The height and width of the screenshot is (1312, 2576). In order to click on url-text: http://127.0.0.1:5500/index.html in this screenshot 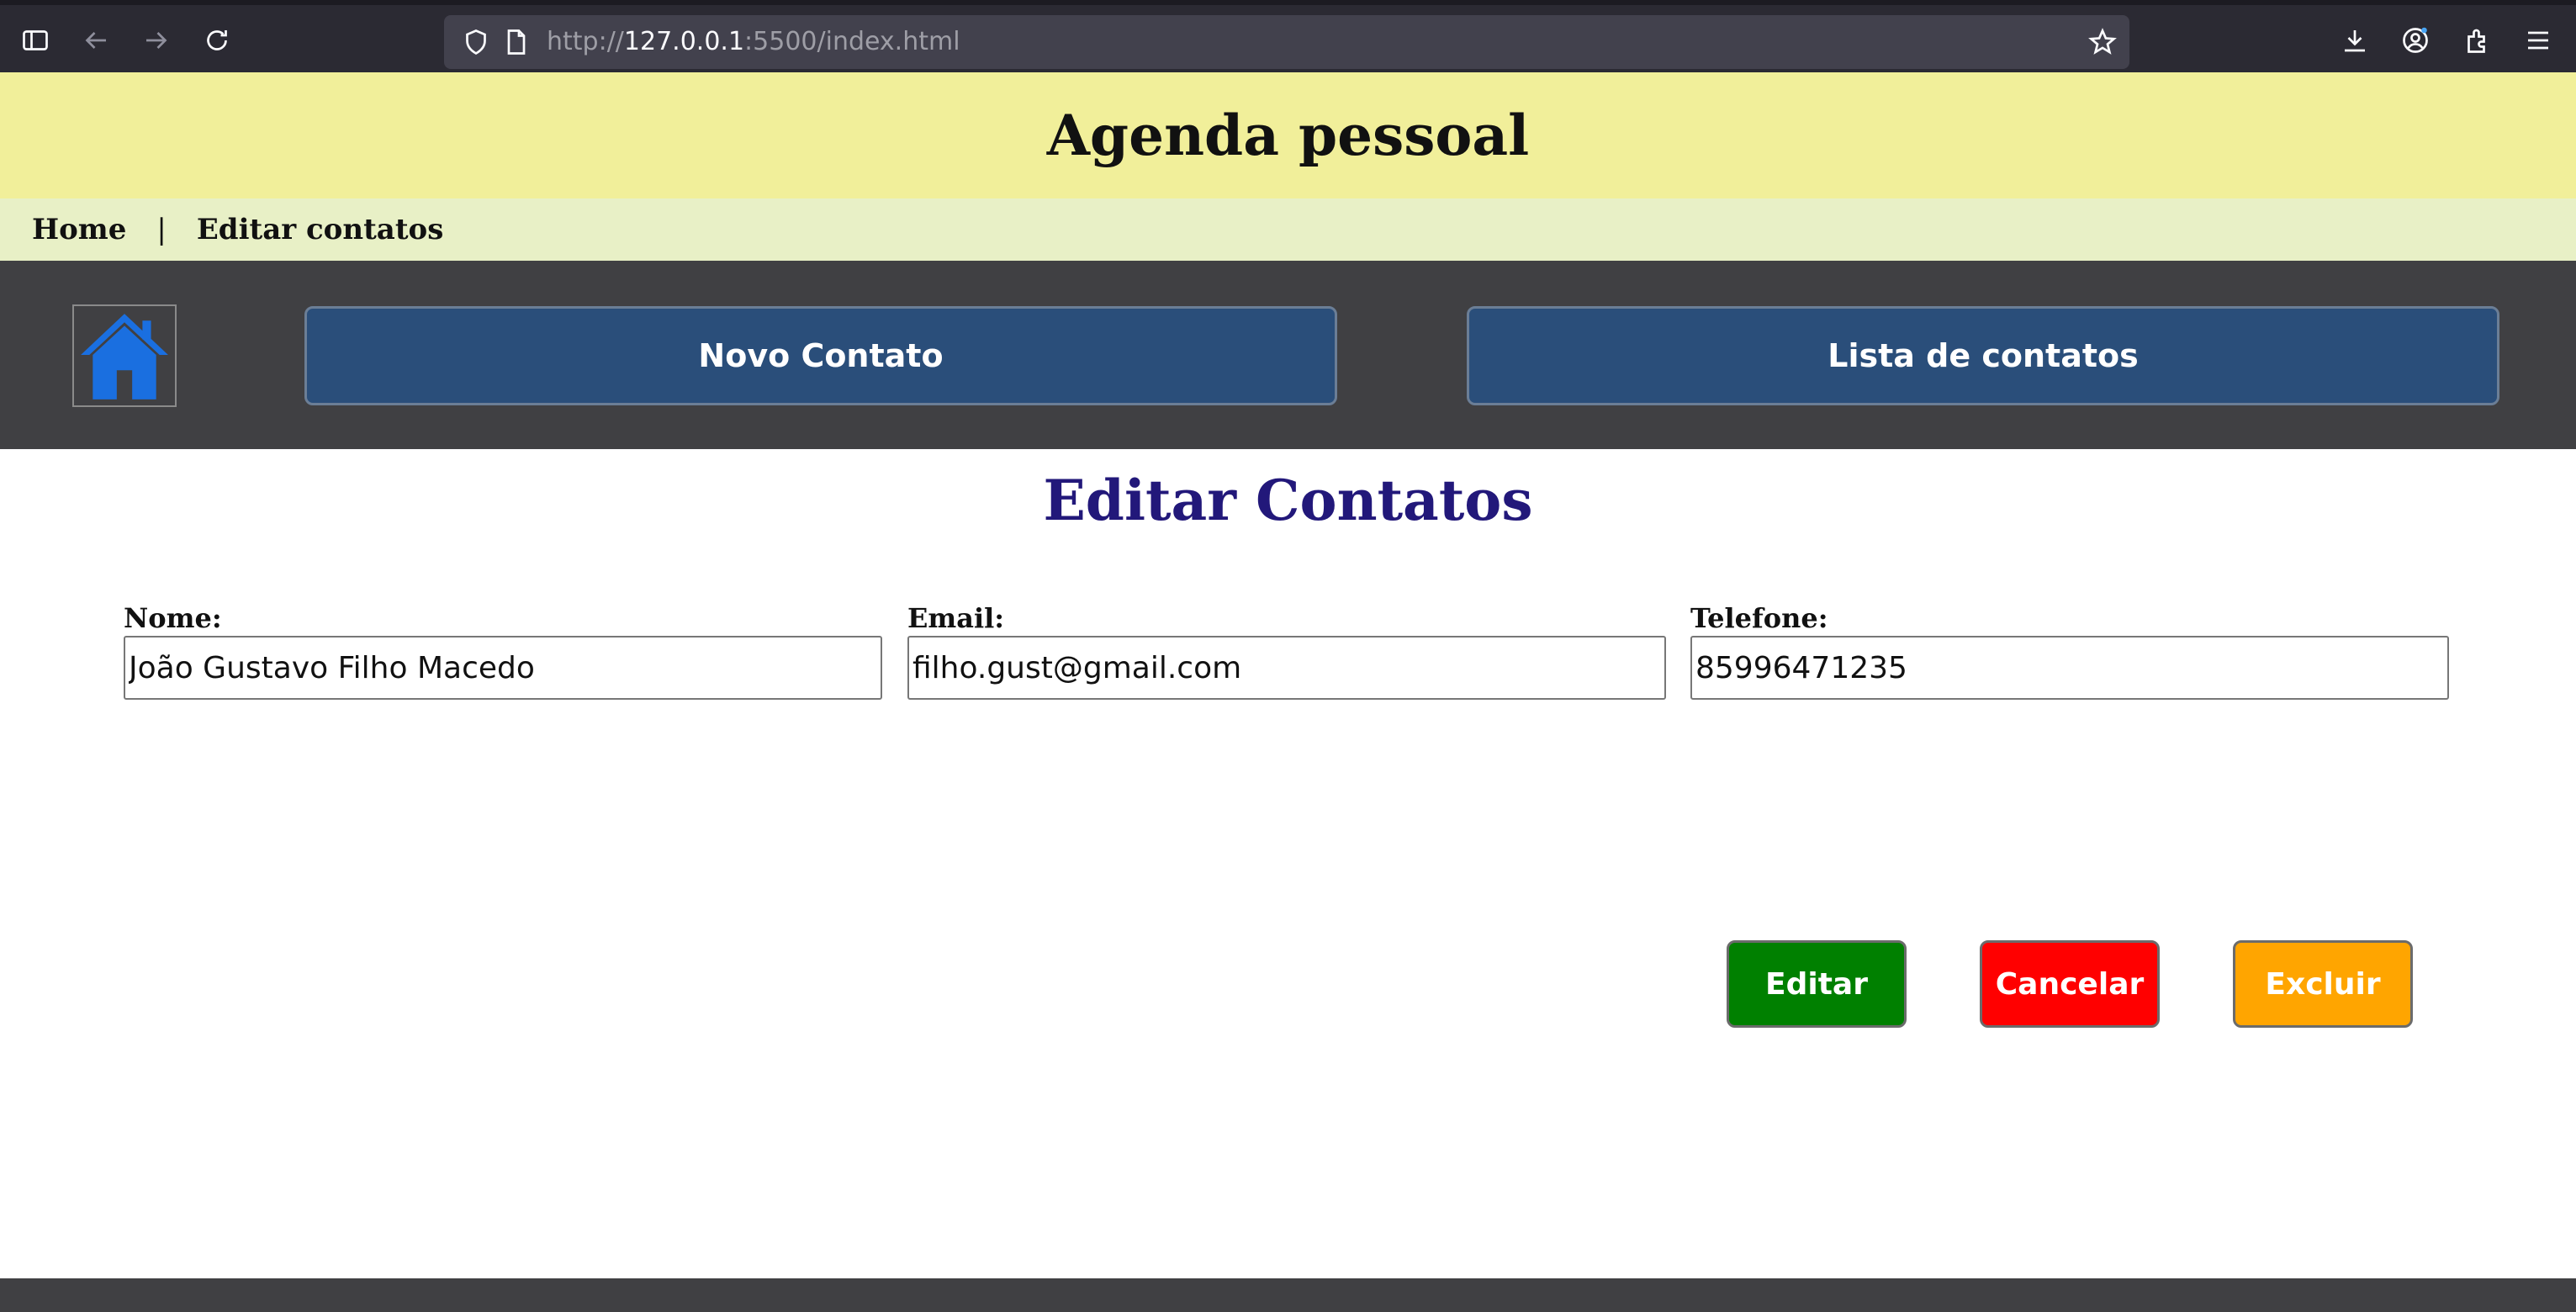, I will do `click(753, 42)`.